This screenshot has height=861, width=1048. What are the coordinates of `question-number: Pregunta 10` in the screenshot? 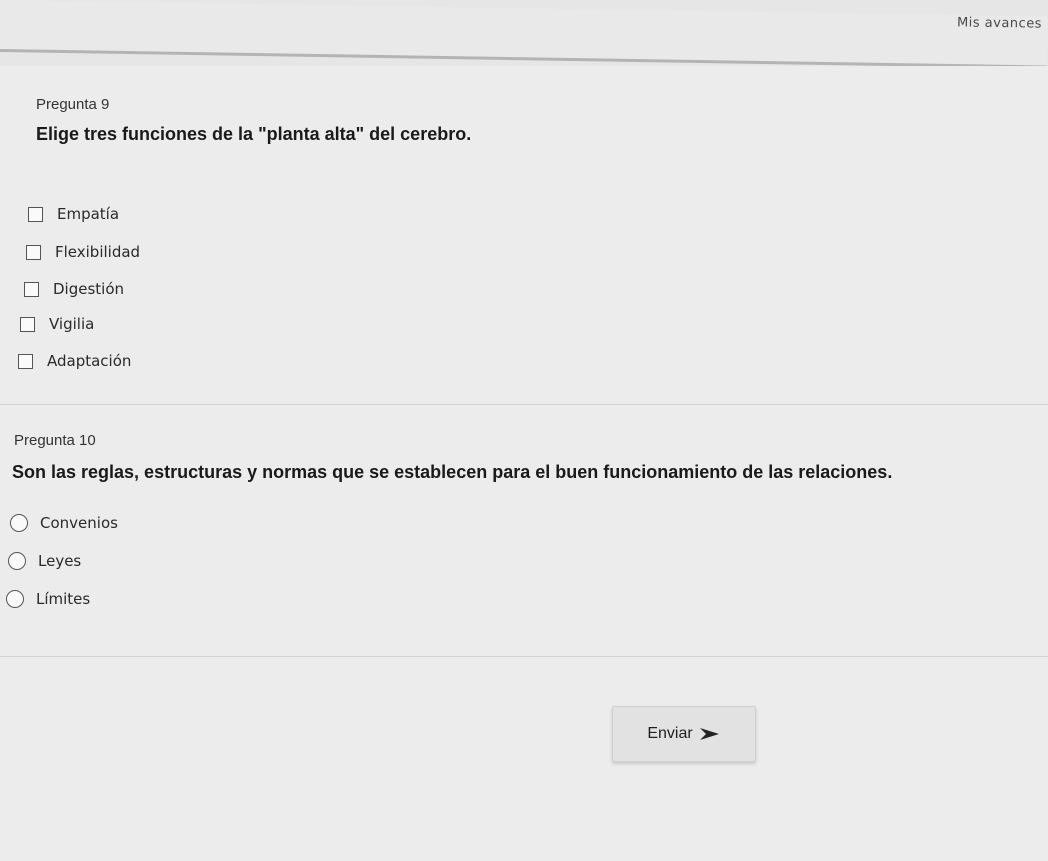 It's located at (55, 440).